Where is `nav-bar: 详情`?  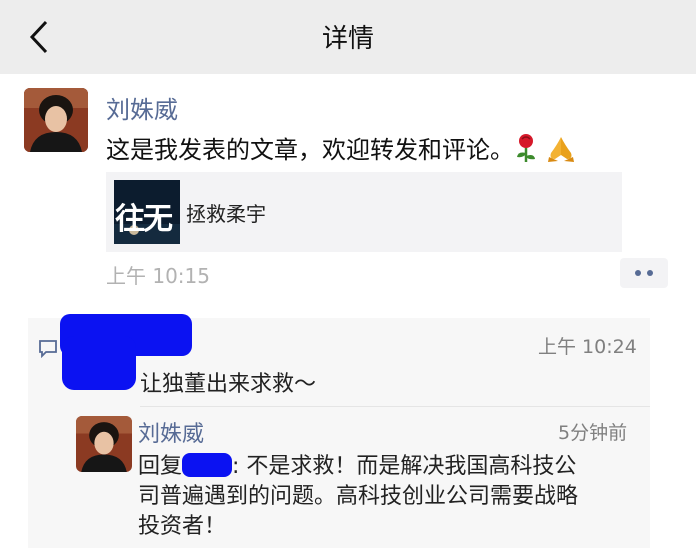
nav-bar: 详情 is located at coordinates (348, 37).